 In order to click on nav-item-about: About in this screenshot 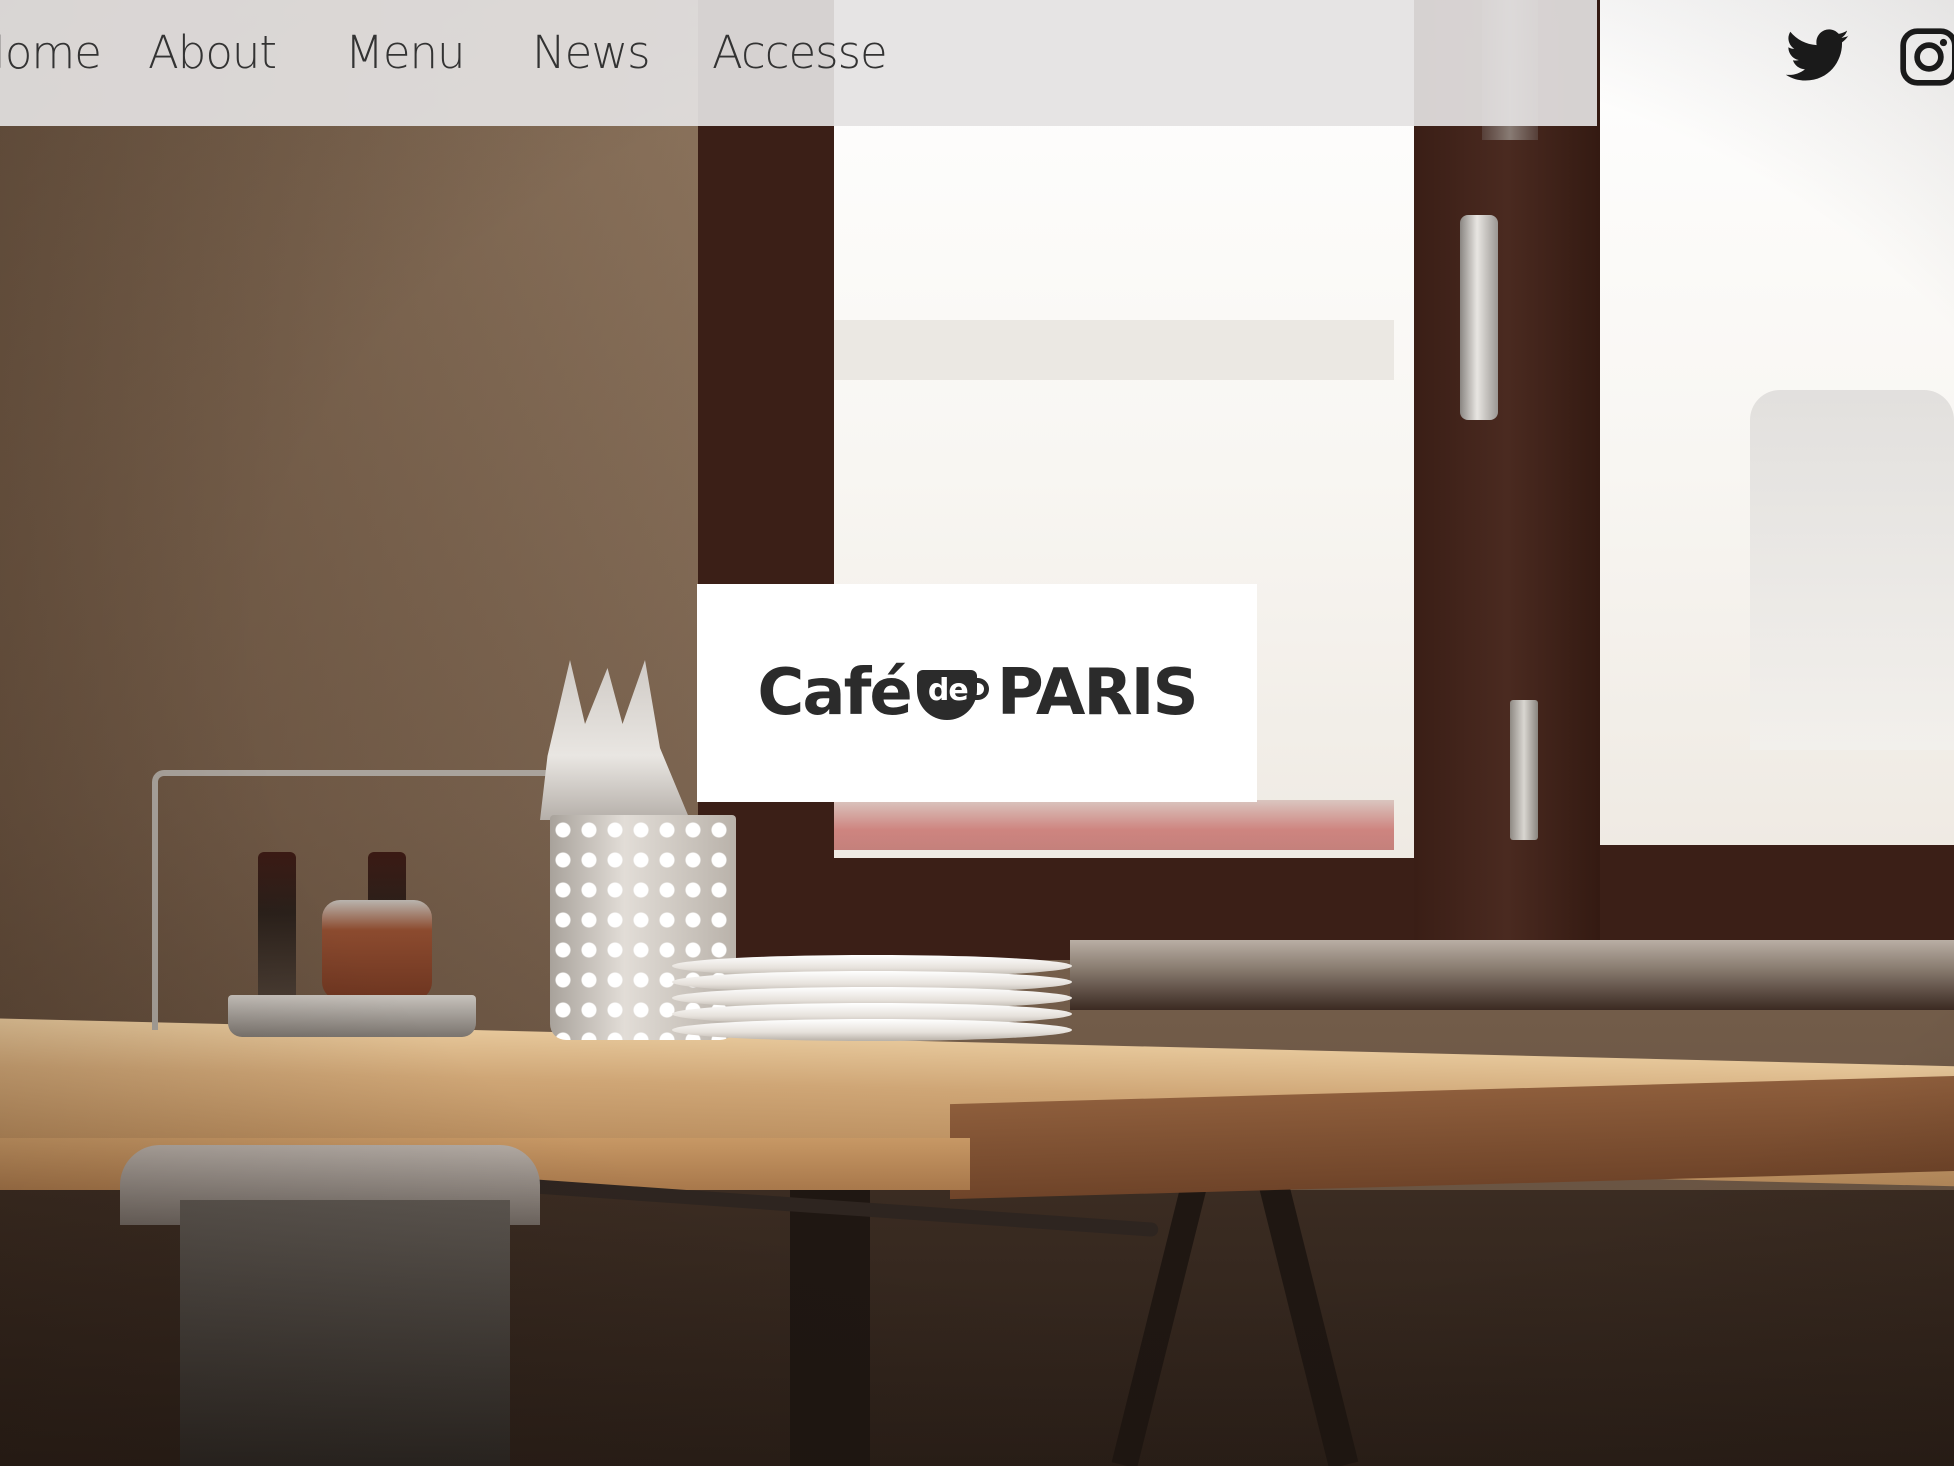, I will do `click(212, 52)`.